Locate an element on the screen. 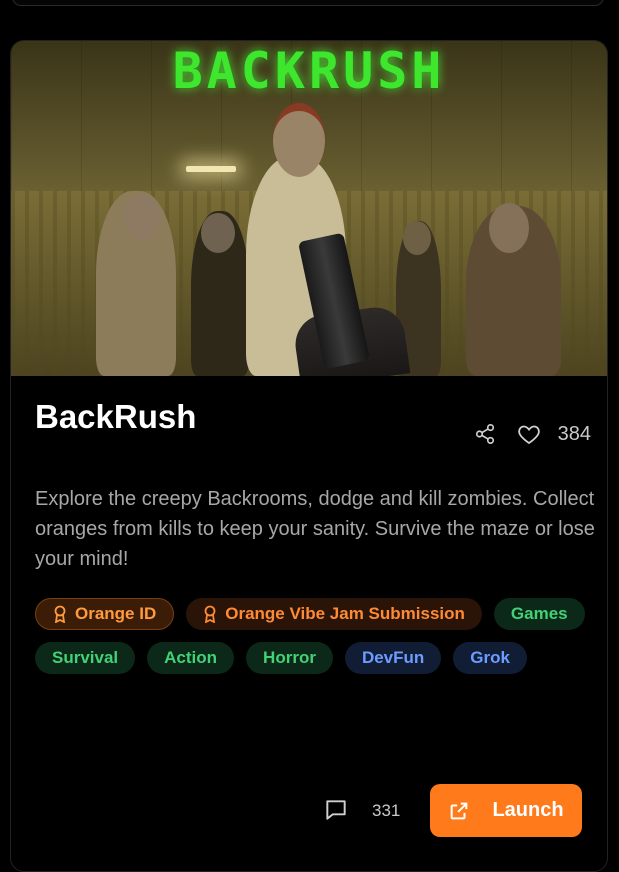 Image resolution: width=619 pixels, height=872 pixels. like-count: 384 is located at coordinates (574, 433).